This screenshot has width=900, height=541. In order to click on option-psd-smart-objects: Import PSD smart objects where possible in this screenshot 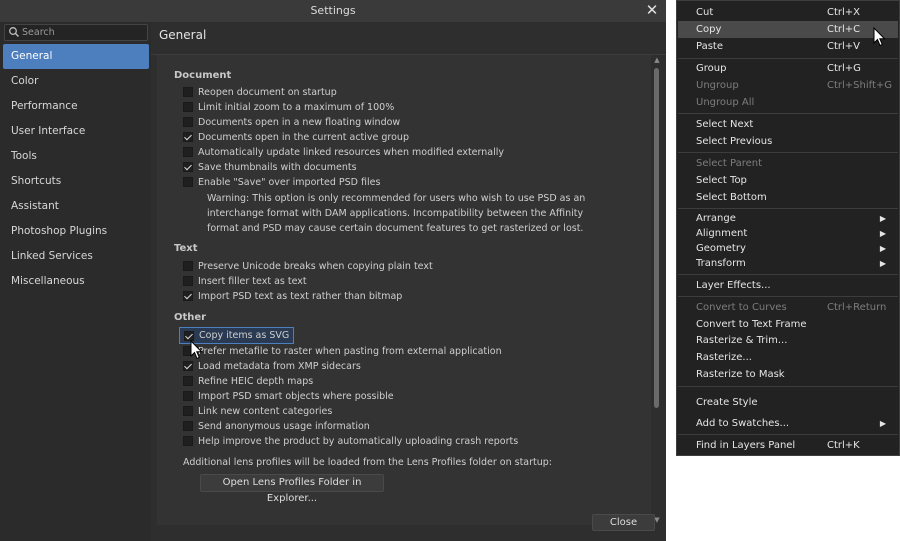, I will do `click(288, 396)`.